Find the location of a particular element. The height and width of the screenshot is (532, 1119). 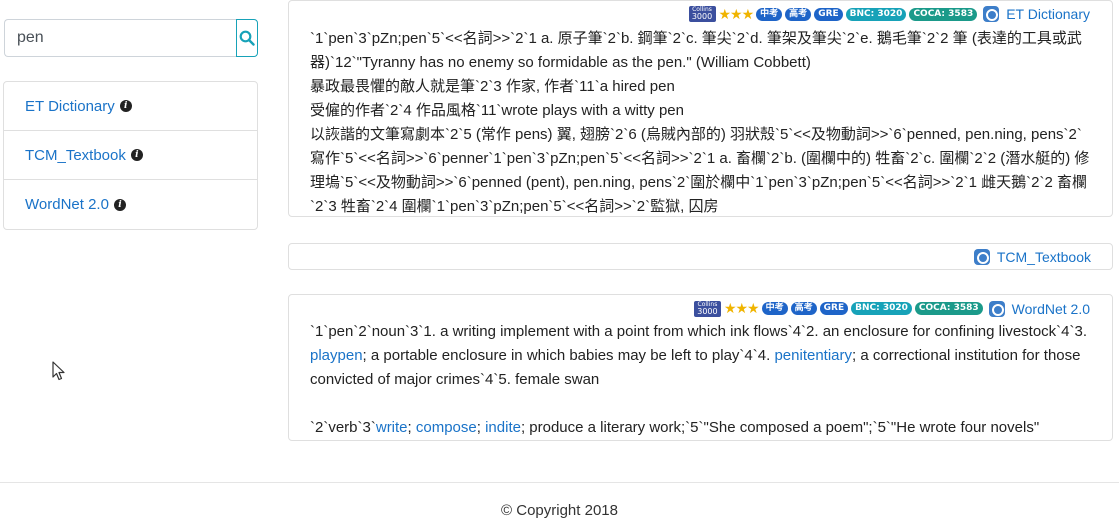

indite-link: indite is located at coordinates (503, 427).